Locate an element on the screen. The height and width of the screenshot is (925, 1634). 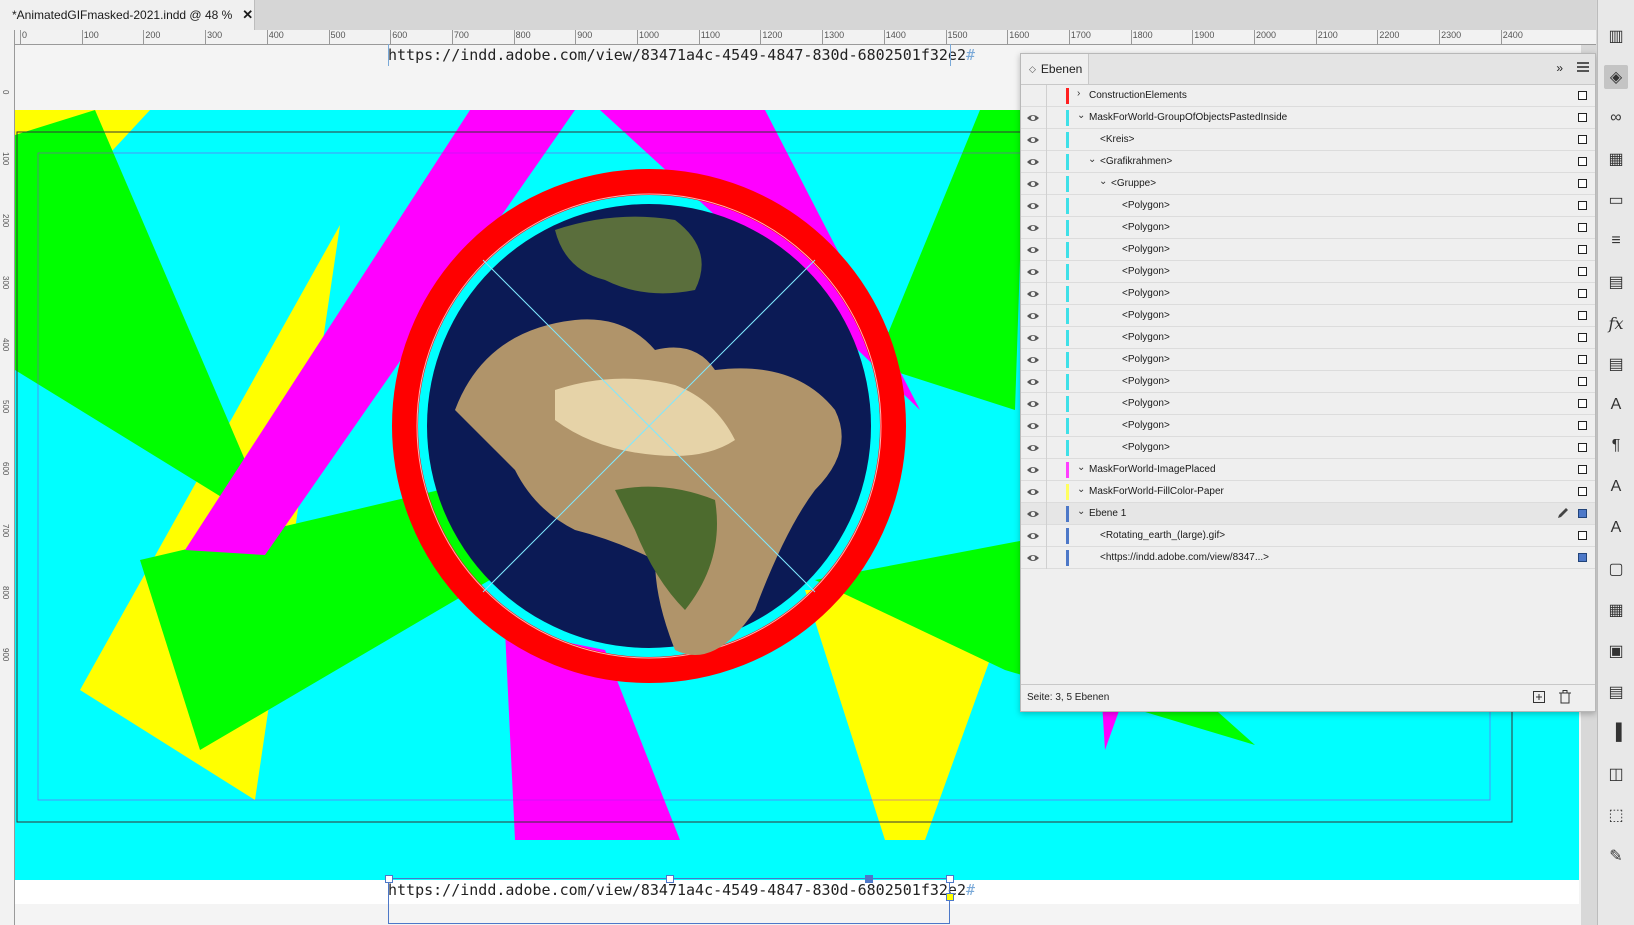
layer-row: <https://indd.adobe.com/view/8347...> is located at coordinates (1308, 558).